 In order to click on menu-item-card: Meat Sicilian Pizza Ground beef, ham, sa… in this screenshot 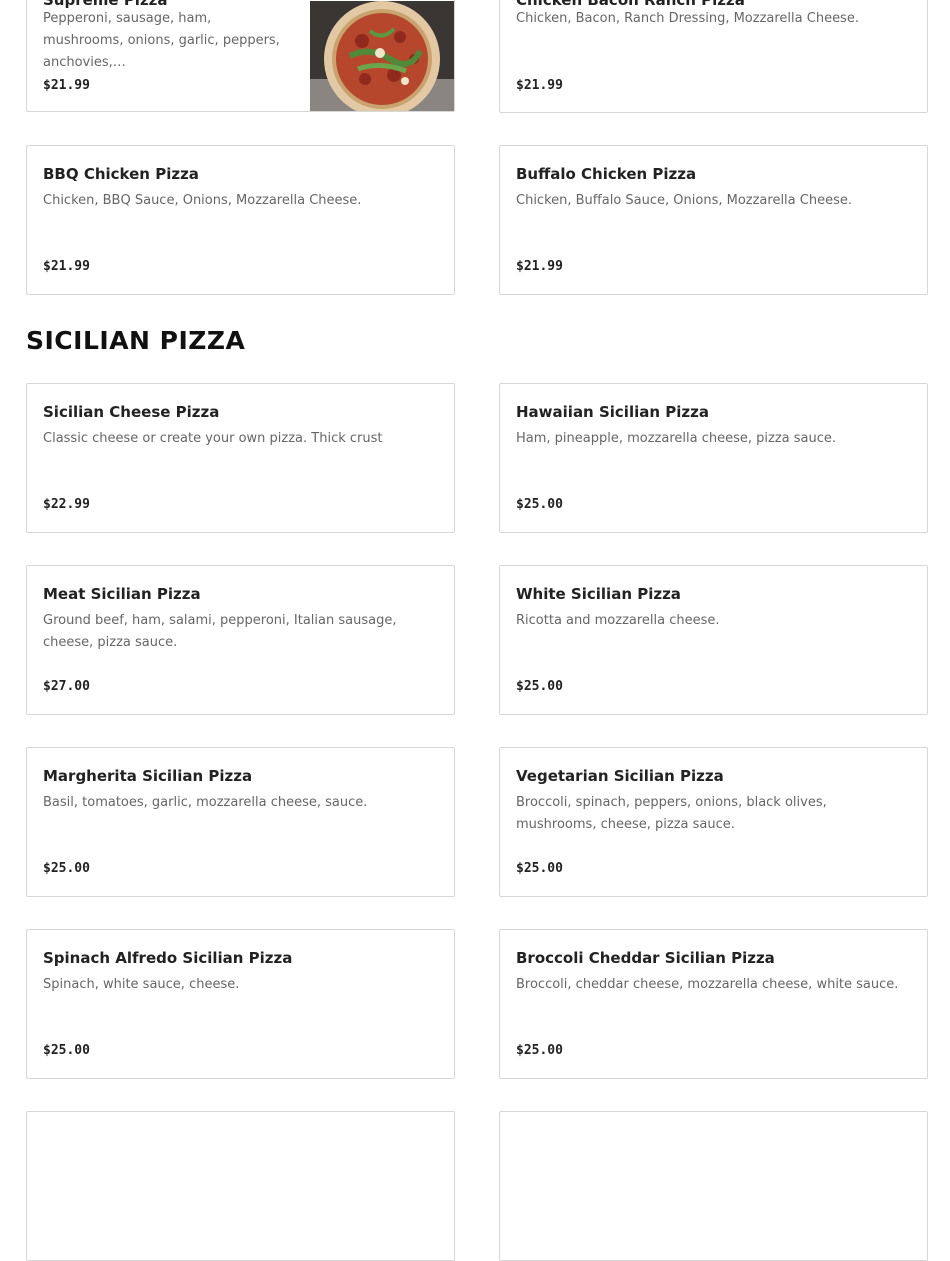, I will do `click(240, 640)`.